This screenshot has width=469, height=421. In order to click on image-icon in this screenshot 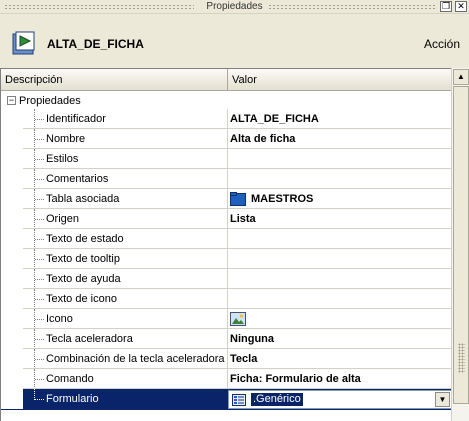, I will do `click(238, 319)`.